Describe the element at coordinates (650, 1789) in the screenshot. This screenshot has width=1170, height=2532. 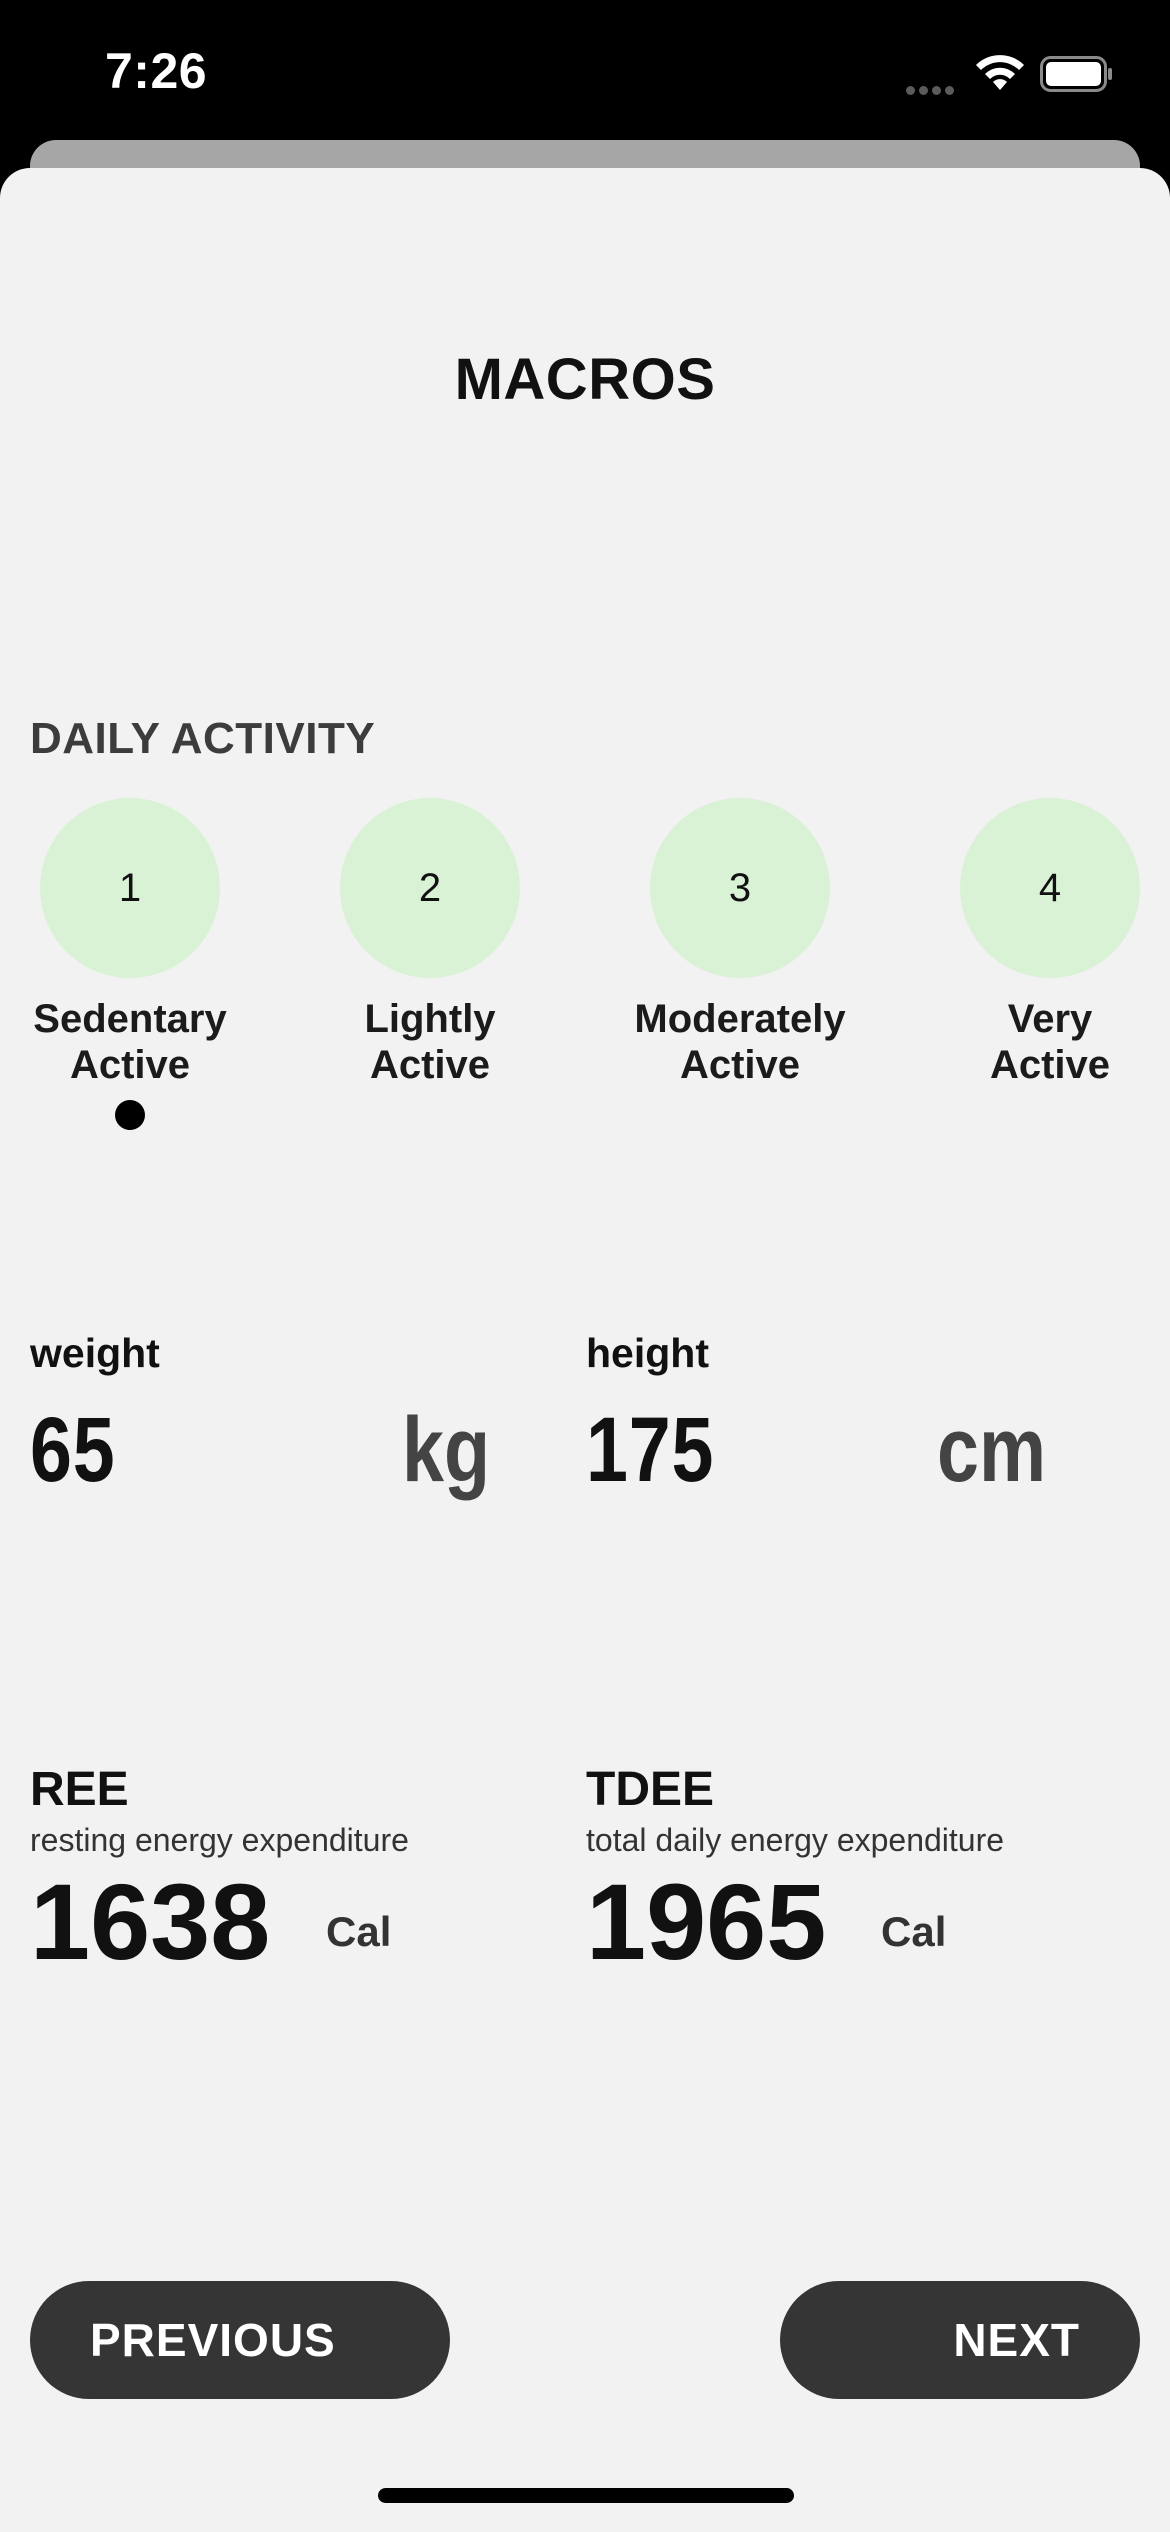
I see `tdee-title: TDEE` at that location.